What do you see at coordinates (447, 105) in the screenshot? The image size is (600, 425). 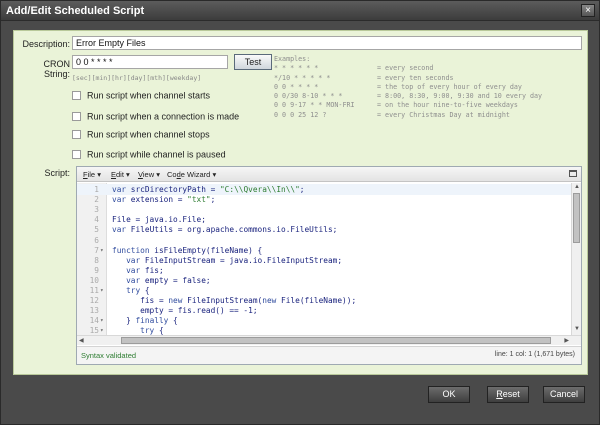 I see `example-description: = on the hour nine-to-five weekdays` at bounding box center [447, 105].